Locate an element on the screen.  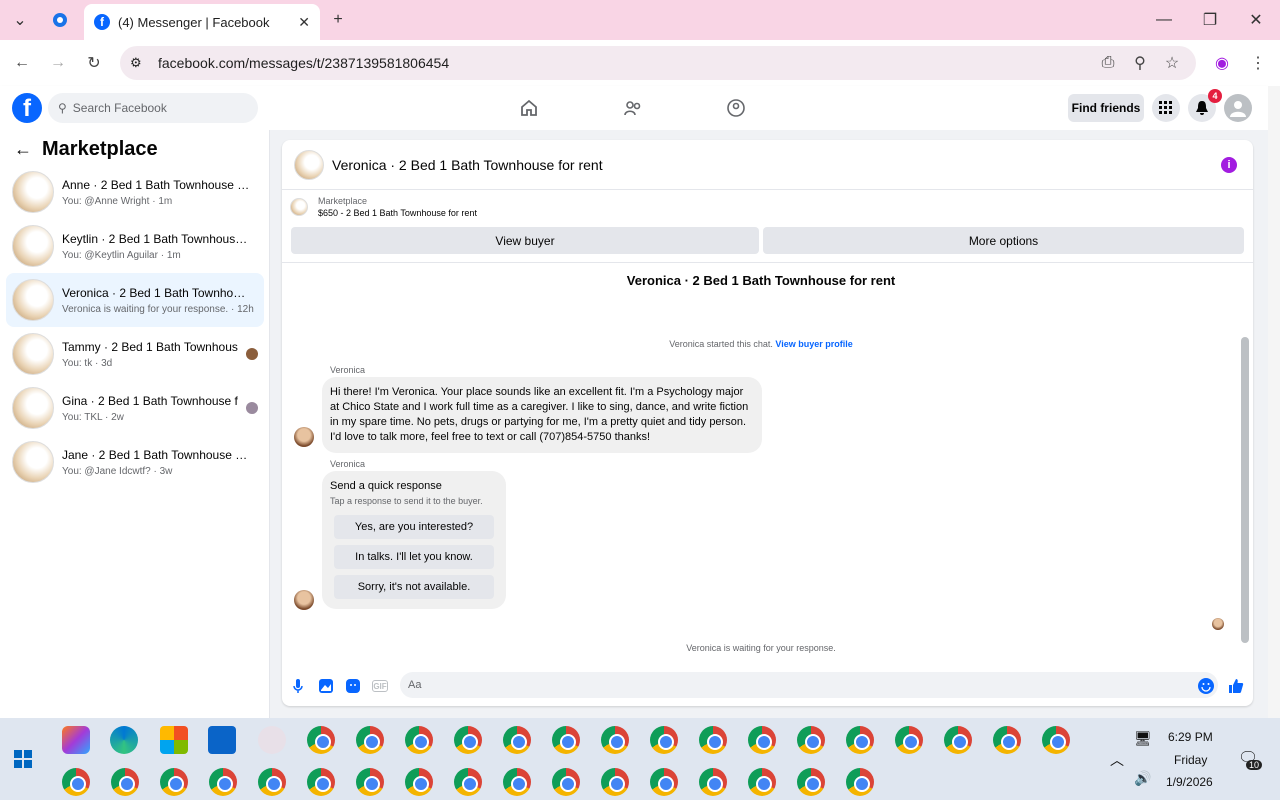
gif-icon: GIF is located at coordinates (380, 686).